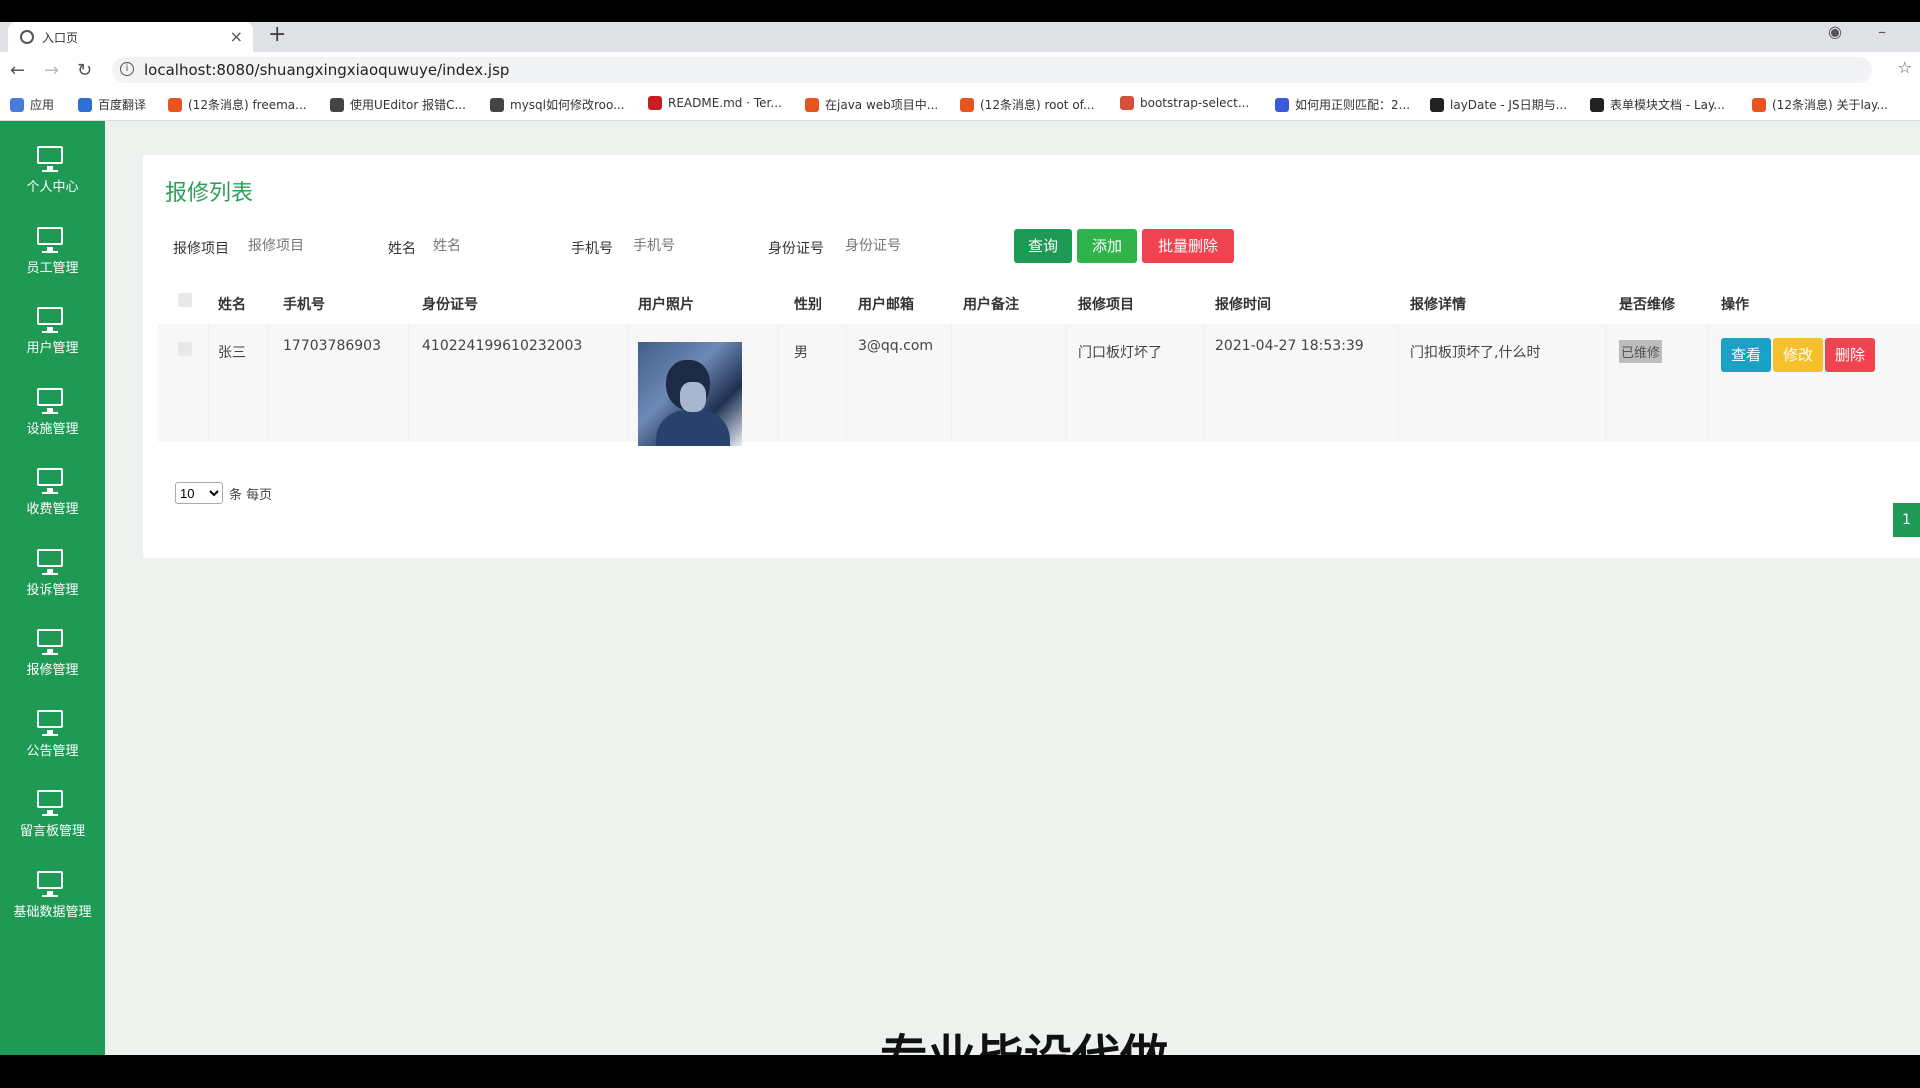 This screenshot has width=1920, height=1088. I want to click on view-button: 查看, so click(1746, 355).